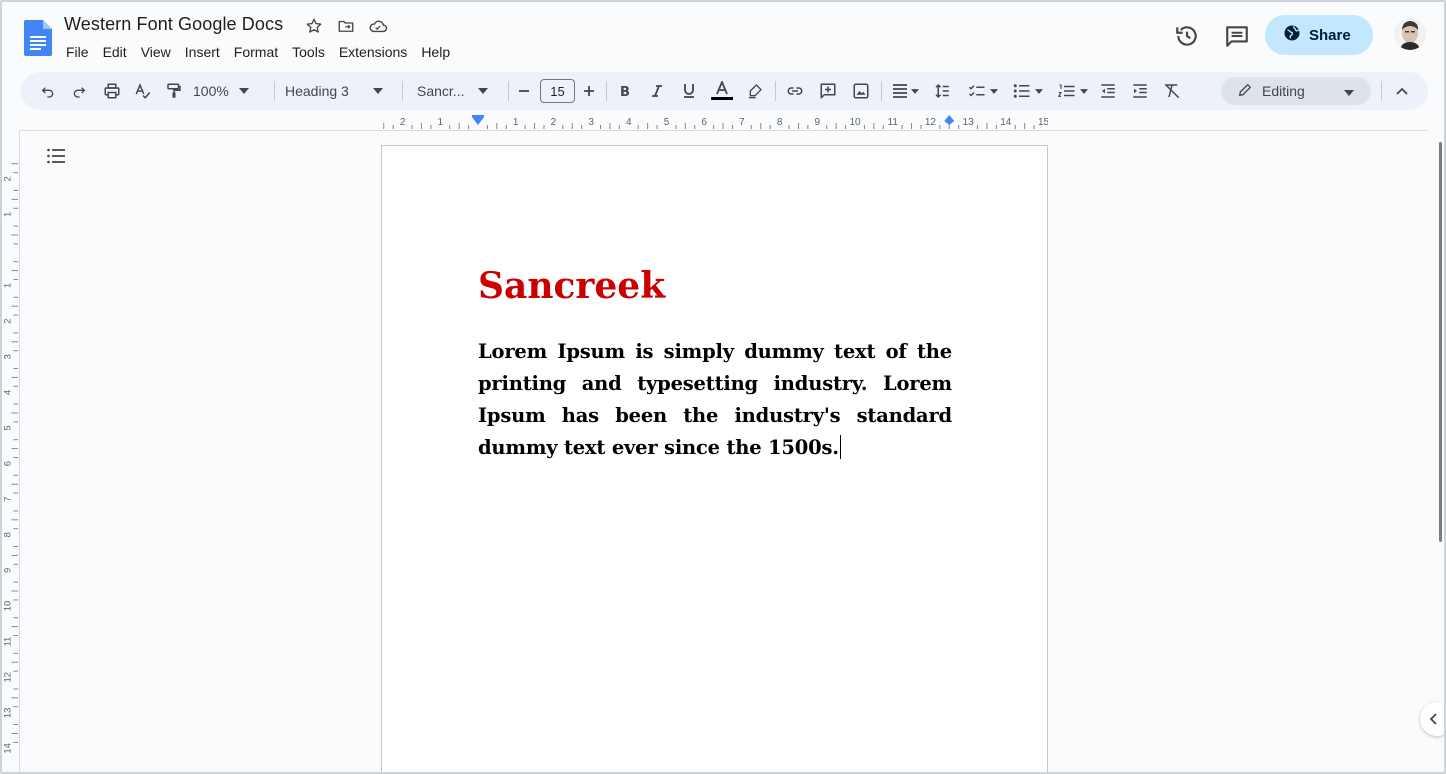 The height and width of the screenshot is (774, 1446). I want to click on text-cursor, so click(840, 447).